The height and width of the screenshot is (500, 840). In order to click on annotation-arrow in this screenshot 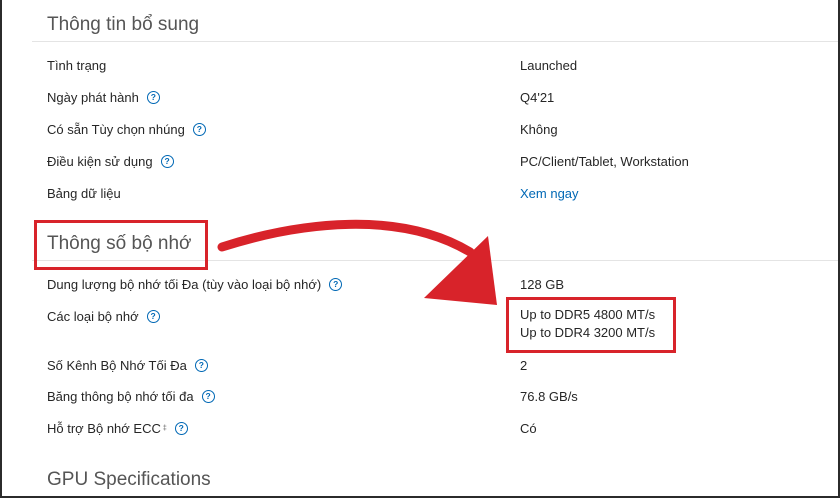, I will do `click(357, 262)`.